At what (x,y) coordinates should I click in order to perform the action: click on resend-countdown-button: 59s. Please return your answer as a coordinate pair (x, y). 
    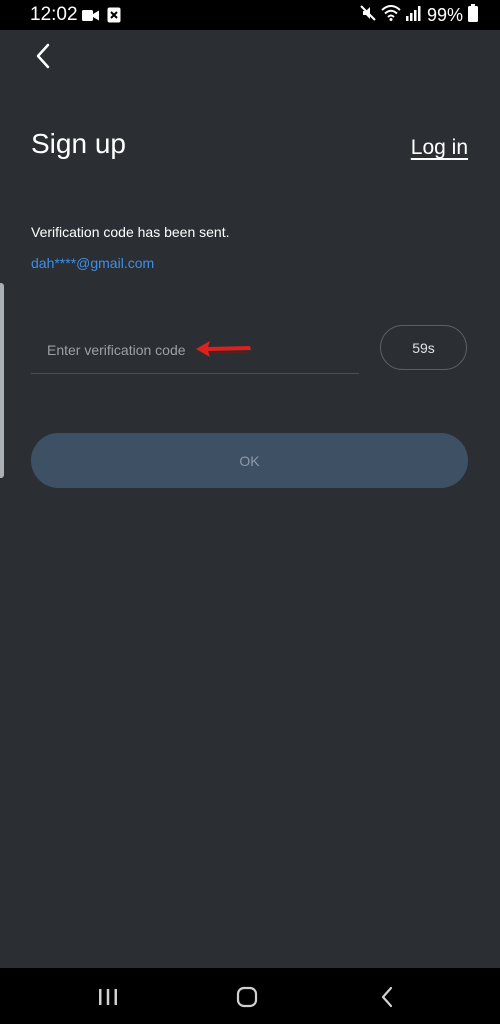
    Looking at the image, I should click on (423, 347).